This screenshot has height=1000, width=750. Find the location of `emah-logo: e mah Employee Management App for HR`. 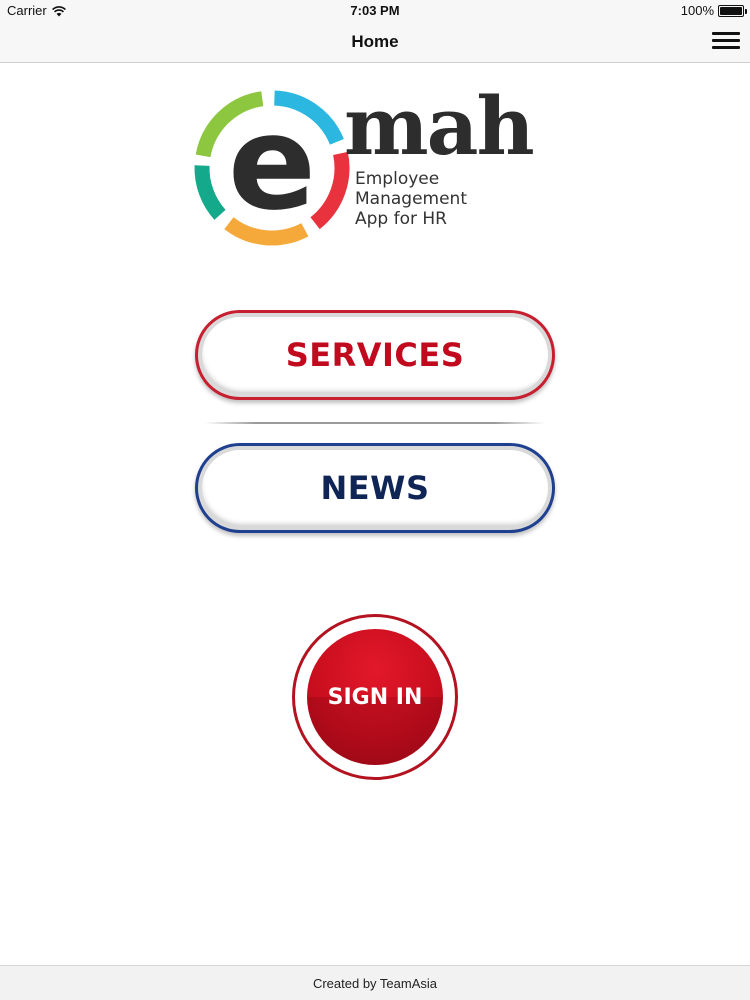

emah-logo: e mah Employee Management App for HR is located at coordinates (377, 163).